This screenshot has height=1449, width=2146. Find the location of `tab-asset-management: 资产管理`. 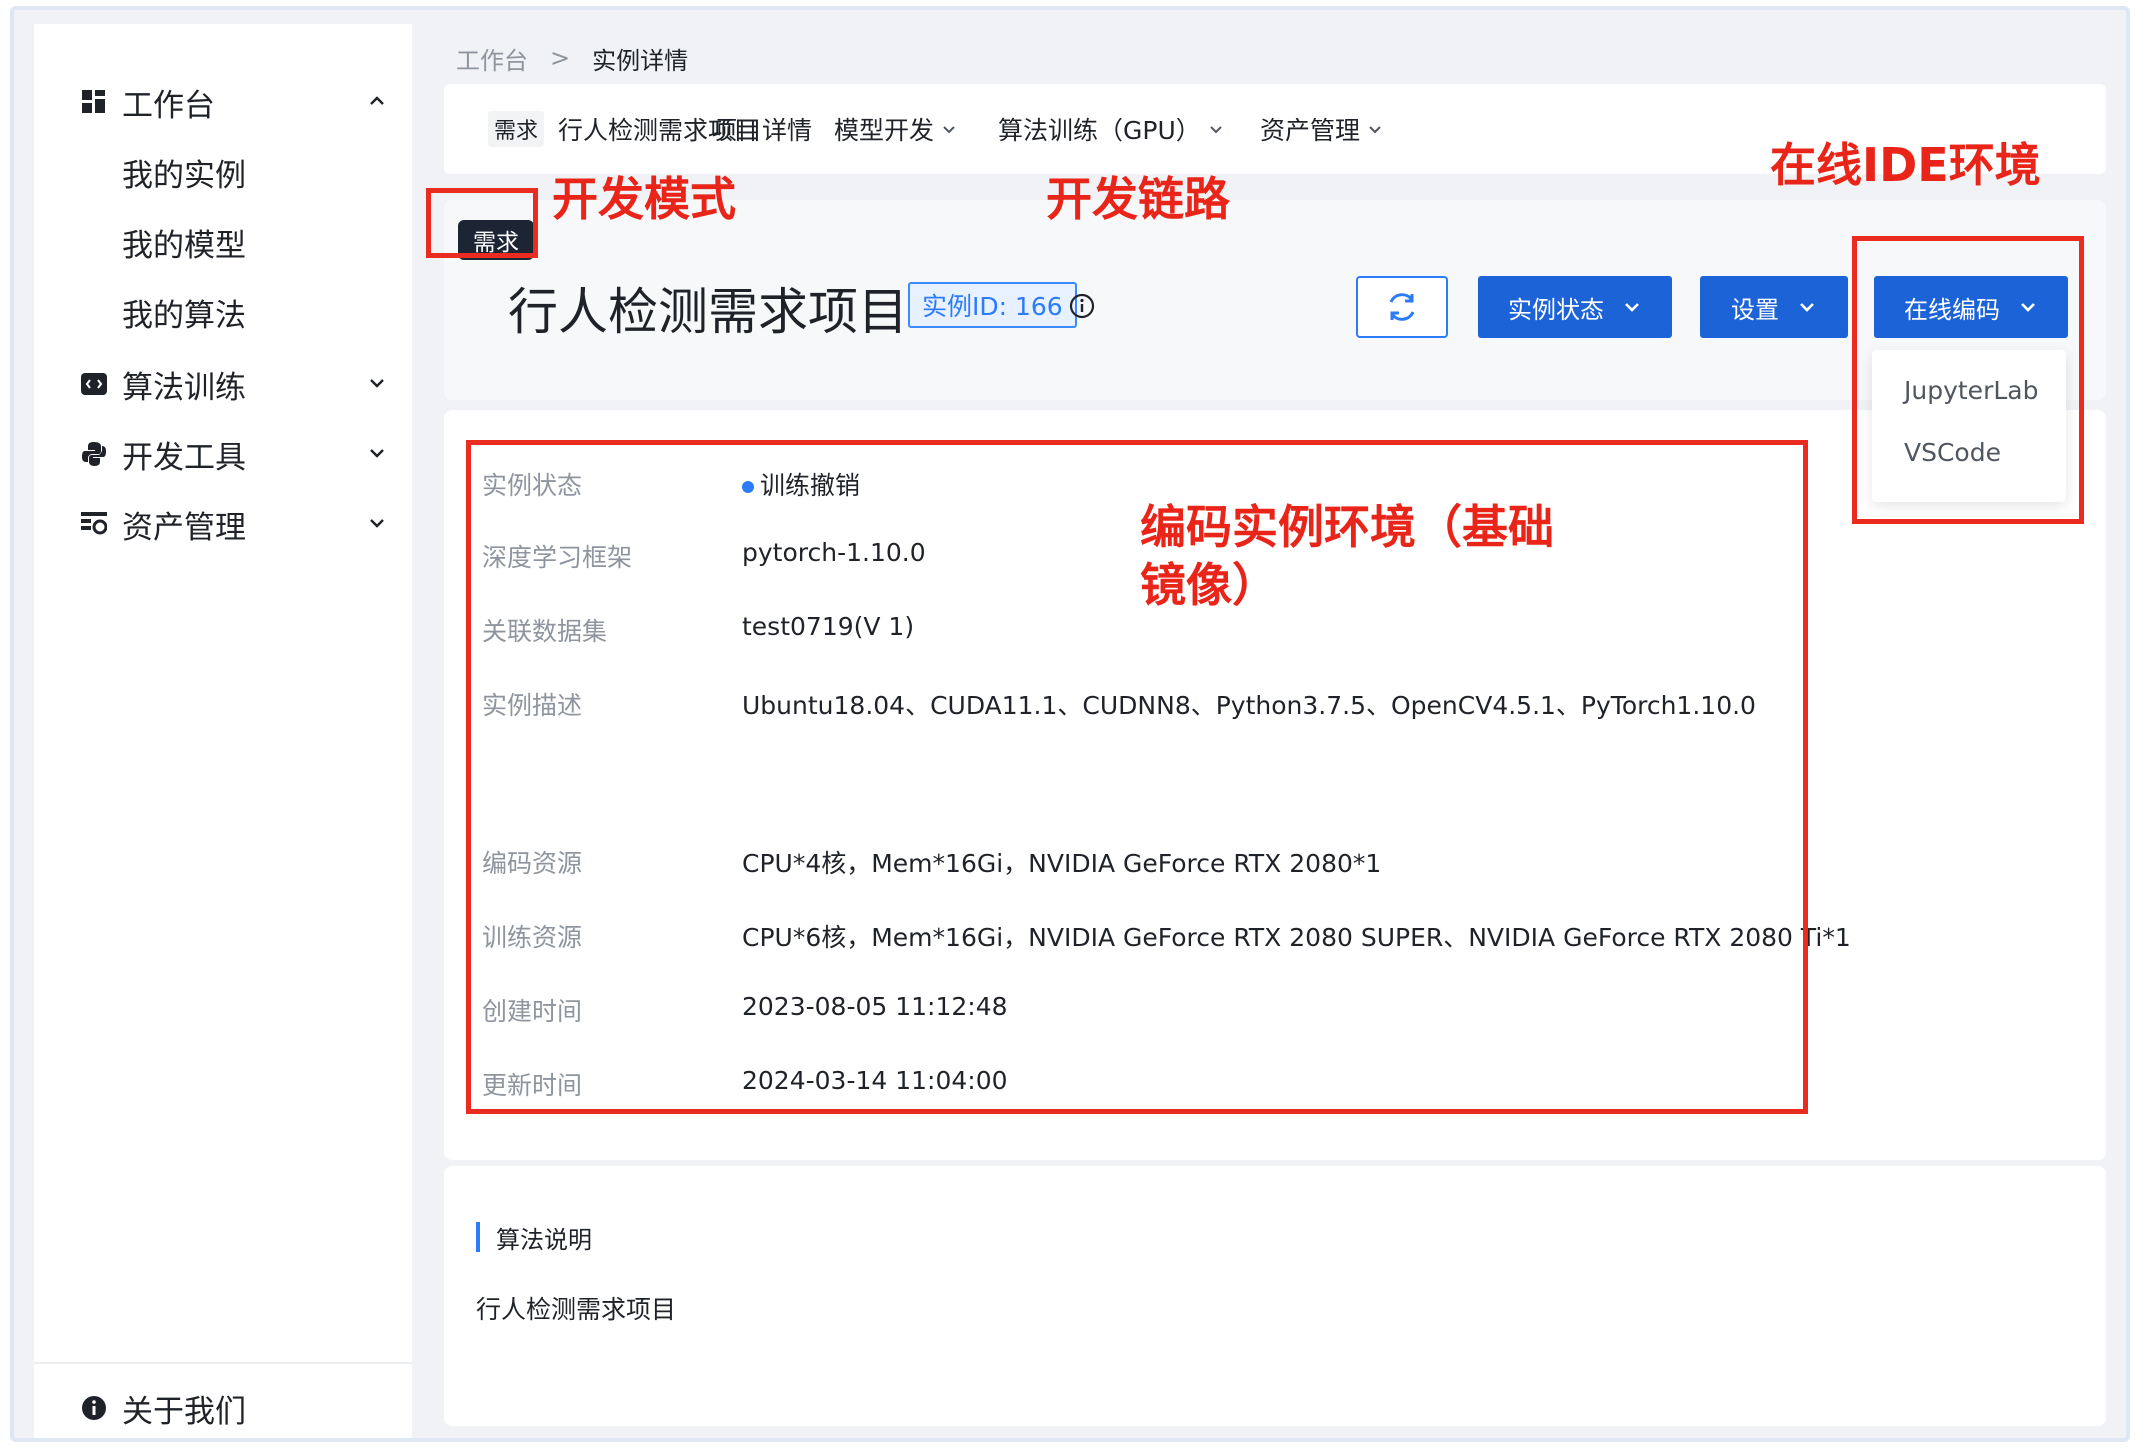

tab-asset-management: 资产管理 is located at coordinates (1322, 129).